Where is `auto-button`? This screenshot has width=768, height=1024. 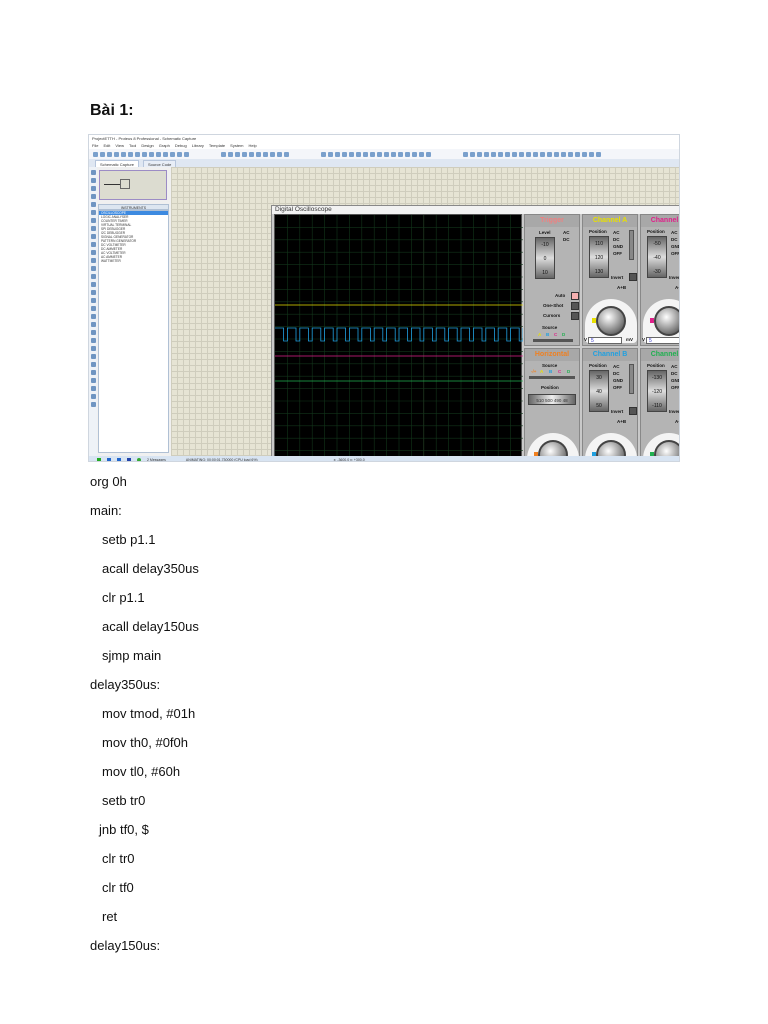
auto-button is located at coordinates (575, 296).